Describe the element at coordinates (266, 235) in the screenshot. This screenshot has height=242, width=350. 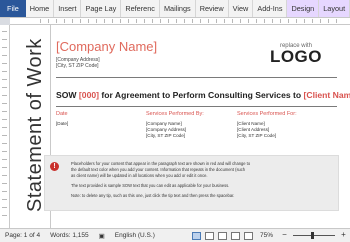
I see `zoom-level: 75%` at that location.